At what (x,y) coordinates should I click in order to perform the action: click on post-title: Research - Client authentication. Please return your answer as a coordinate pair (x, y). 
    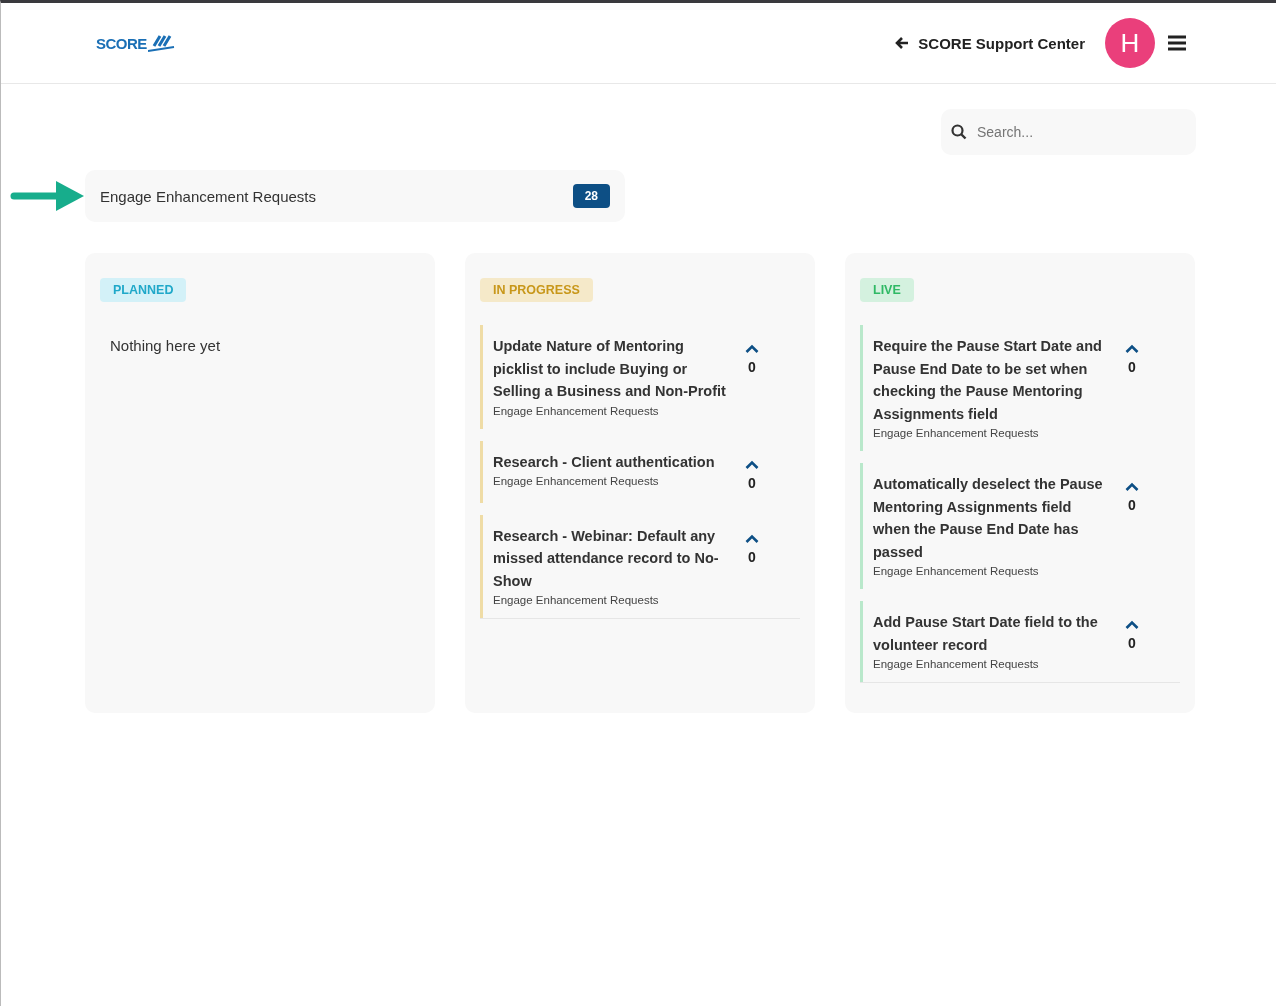
    Looking at the image, I should click on (610, 461).